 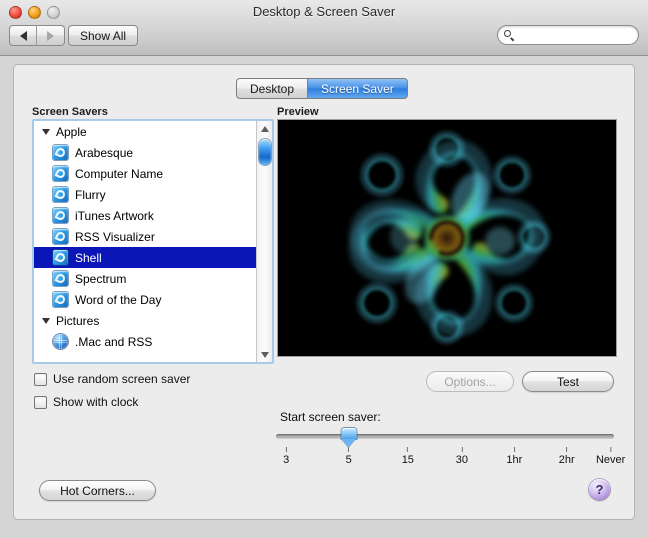 I want to click on slider-tick-label: Never, so click(x=610, y=460).